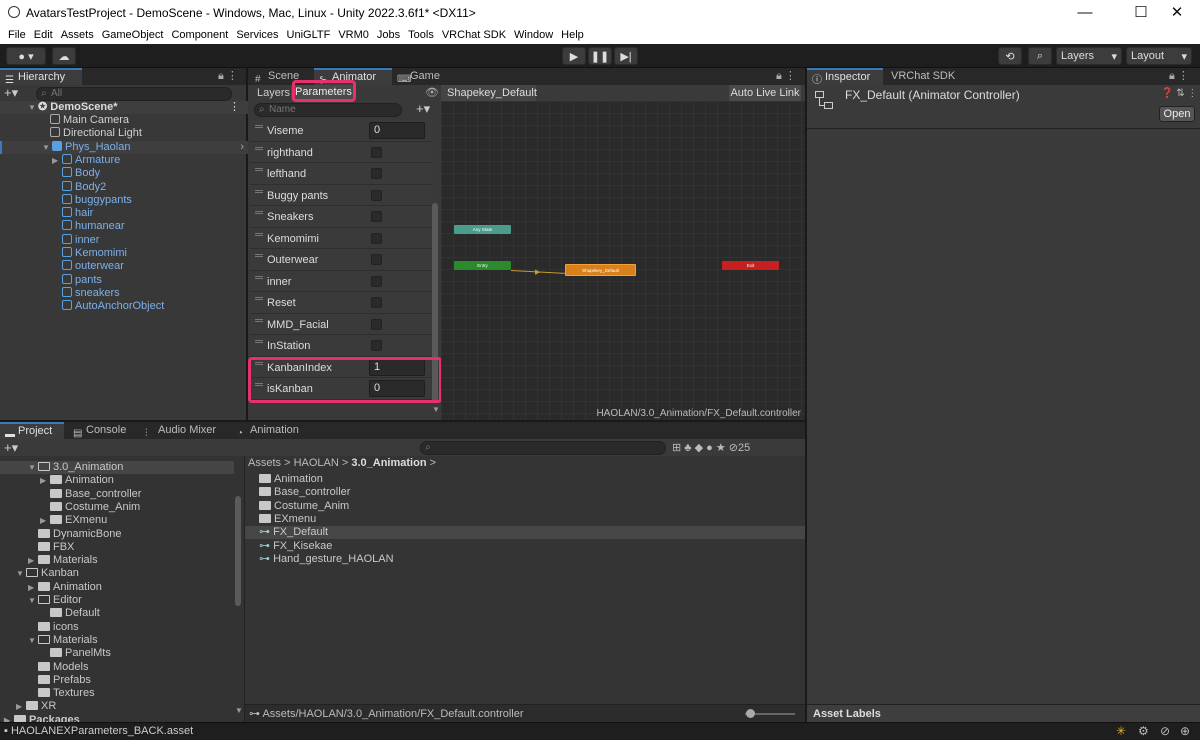 This screenshot has width=1200, height=740. What do you see at coordinates (124, 213) in the screenshot?
I see `hierarchy-item: hair` at bounding box center [124, 213].